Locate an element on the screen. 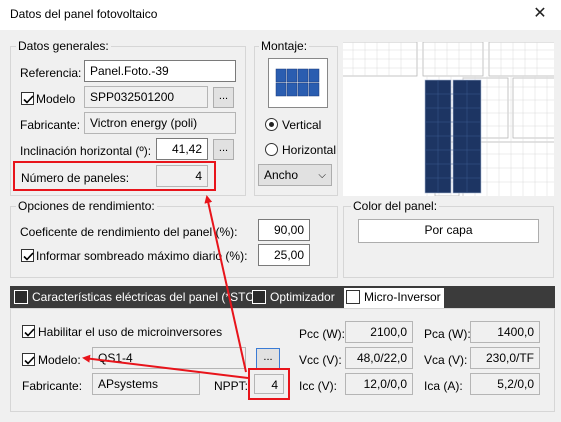 The image size is (561, 422). micro-modelo-checkbox is located at coordinates (28, 359).